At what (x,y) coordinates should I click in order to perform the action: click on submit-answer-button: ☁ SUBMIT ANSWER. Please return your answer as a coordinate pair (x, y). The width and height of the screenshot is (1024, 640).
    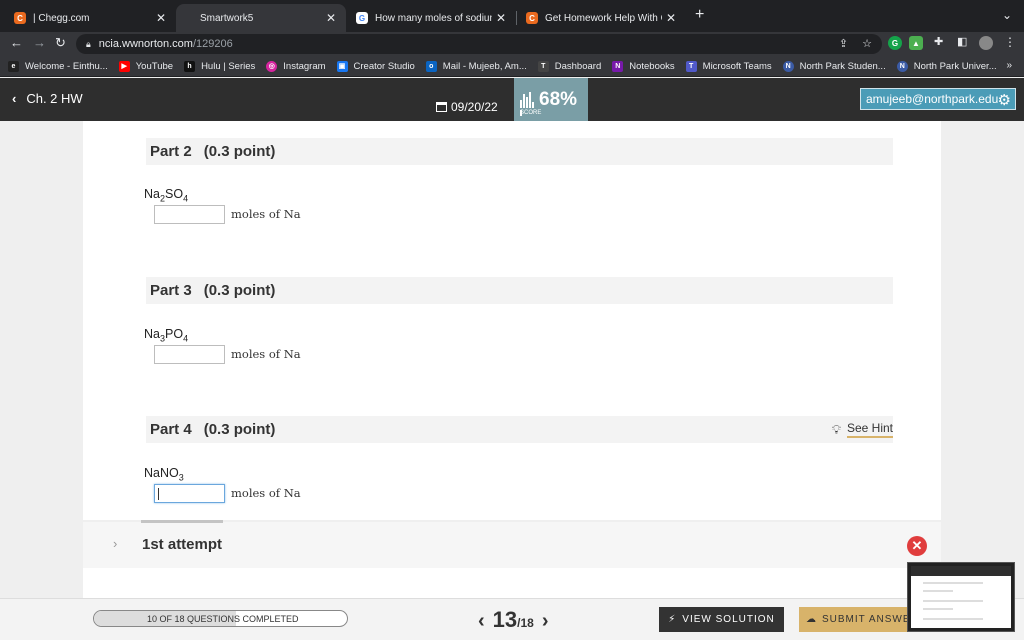
    Looking at the image, I should click on (861, 619).